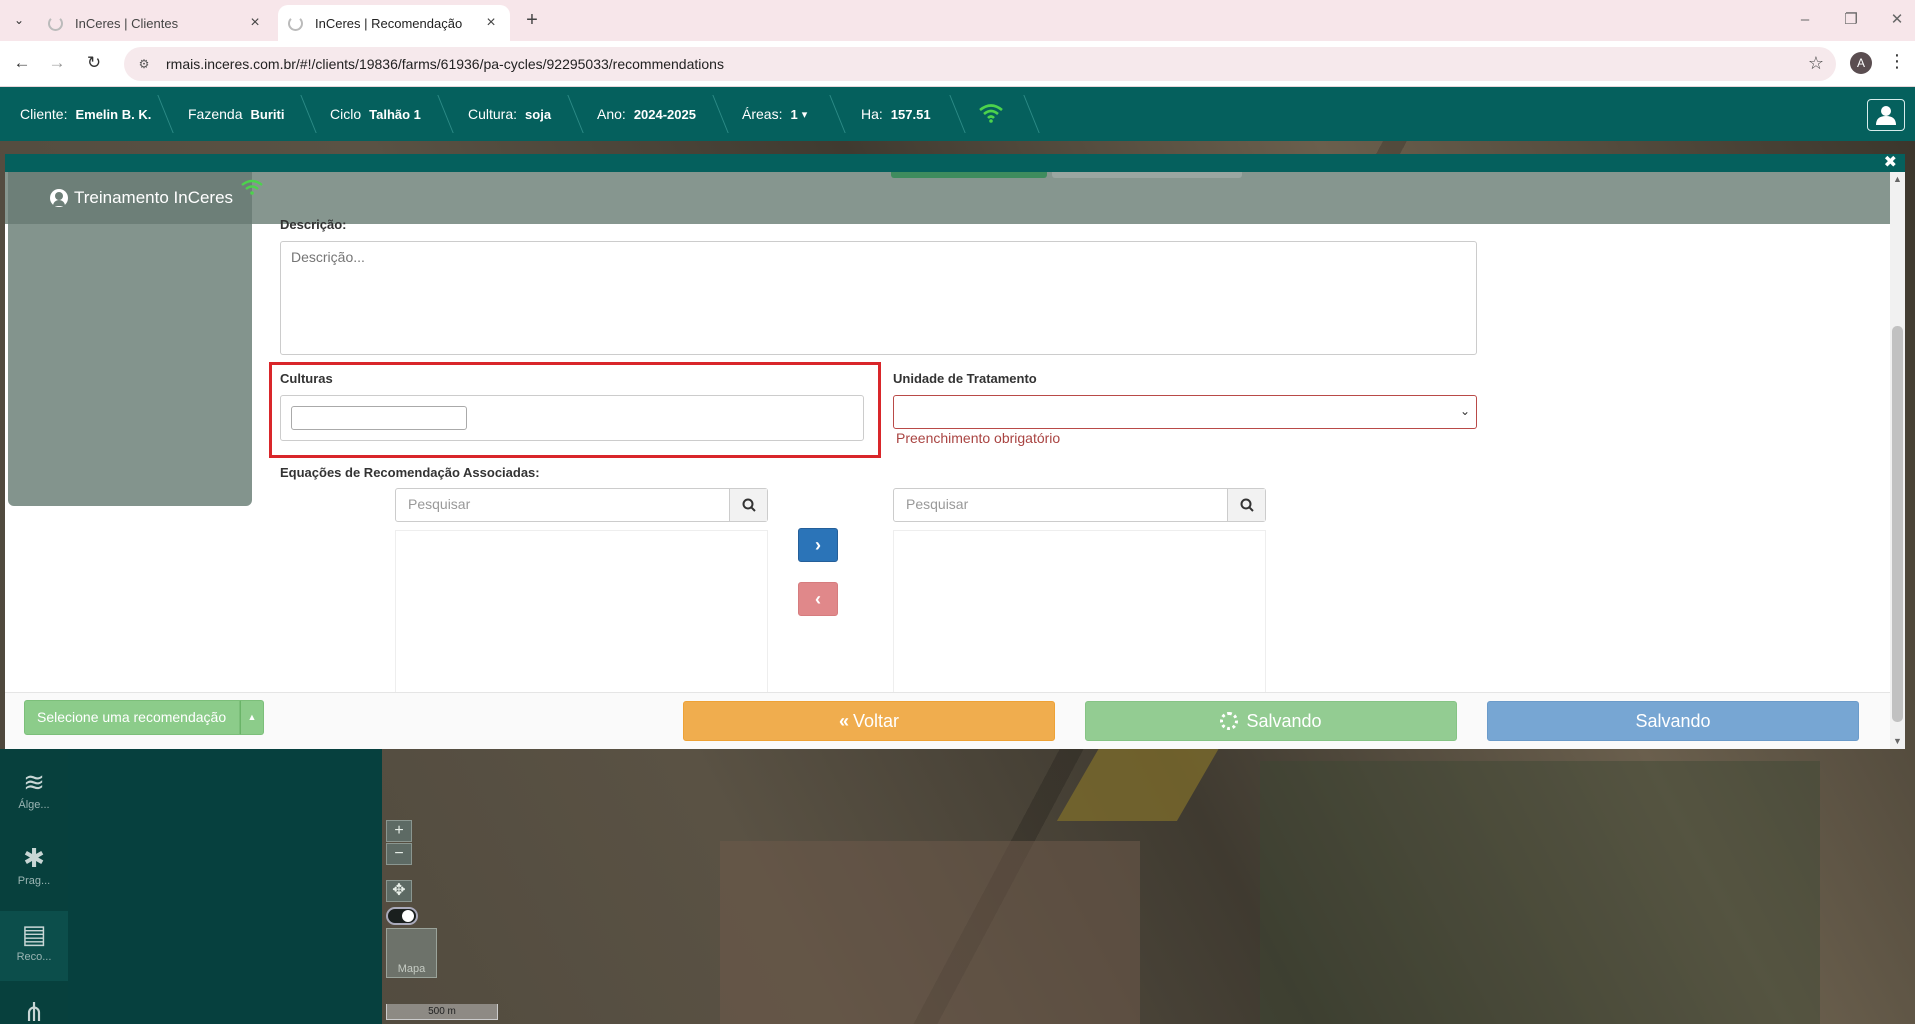 The height and width of the screenshot is (1024, 1915). I want to click on crumb-value: 157.51, so click(910, 114).